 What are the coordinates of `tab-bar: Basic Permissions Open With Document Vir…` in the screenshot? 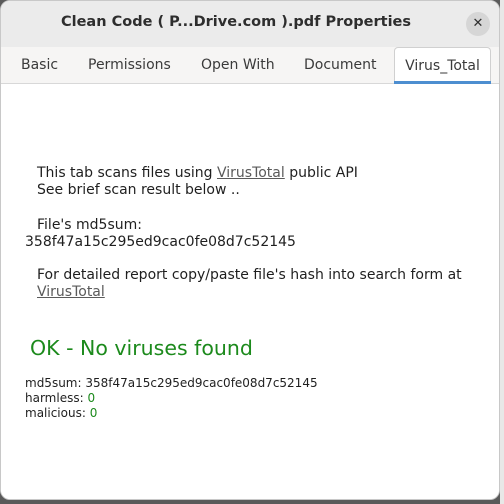 It's located at (250, 65).